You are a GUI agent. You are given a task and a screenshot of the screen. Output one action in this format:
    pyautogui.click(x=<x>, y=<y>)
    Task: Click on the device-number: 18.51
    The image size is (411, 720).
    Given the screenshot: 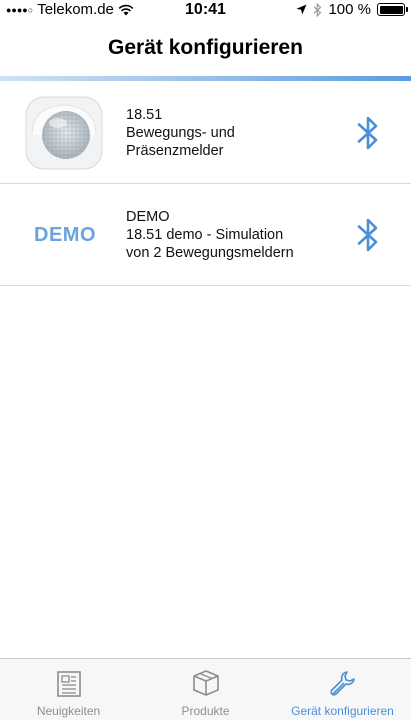 What is the action you would take?
    pyautogui.click(x=144, y=114)
    